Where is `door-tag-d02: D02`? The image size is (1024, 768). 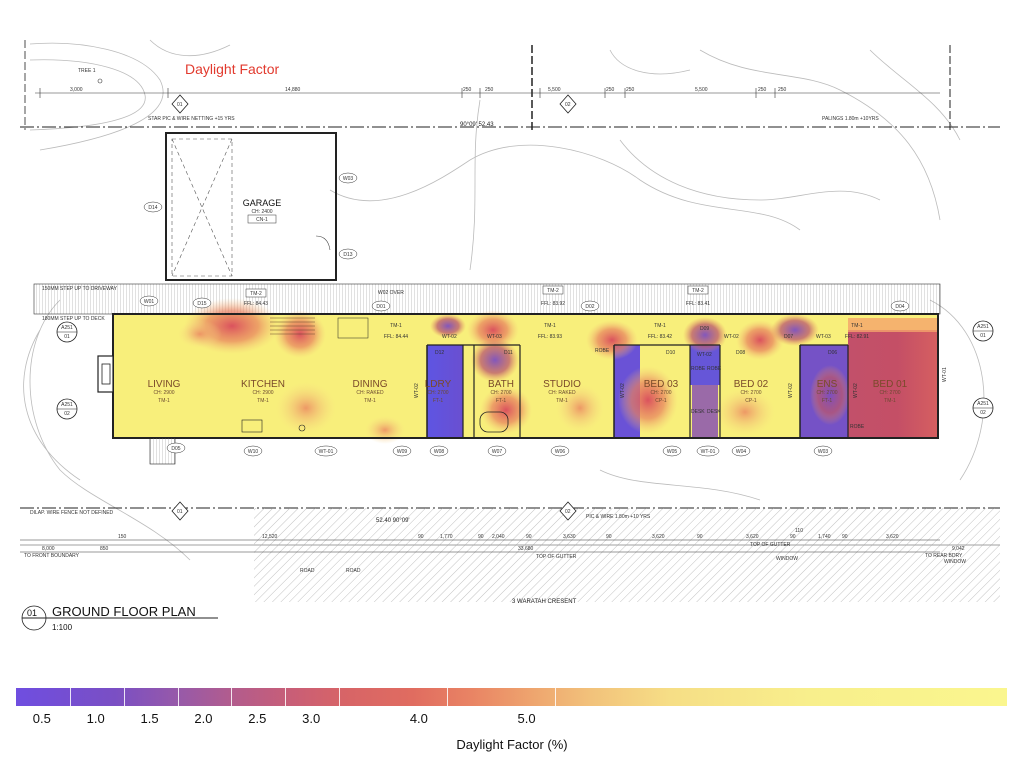 door-tag-d02: D02 is located at coordinates (589, 307).